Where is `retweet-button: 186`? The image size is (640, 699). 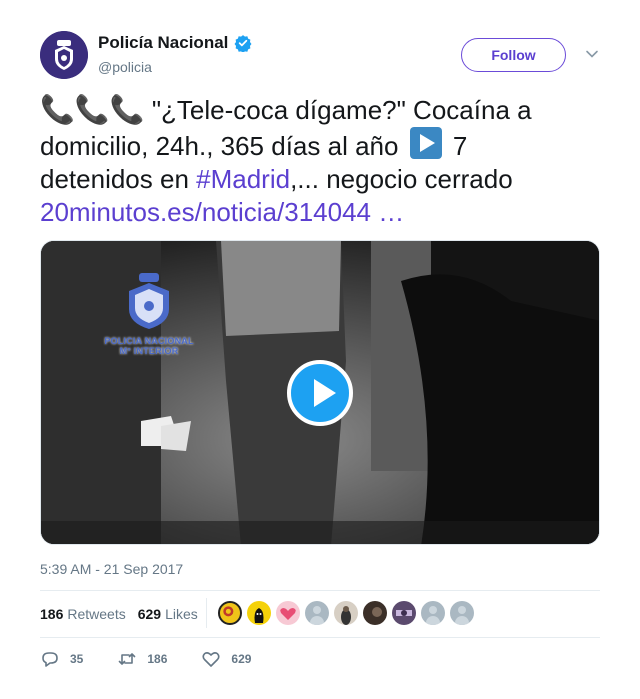
retweet-button: 186 is located at coordinates (142, 659).